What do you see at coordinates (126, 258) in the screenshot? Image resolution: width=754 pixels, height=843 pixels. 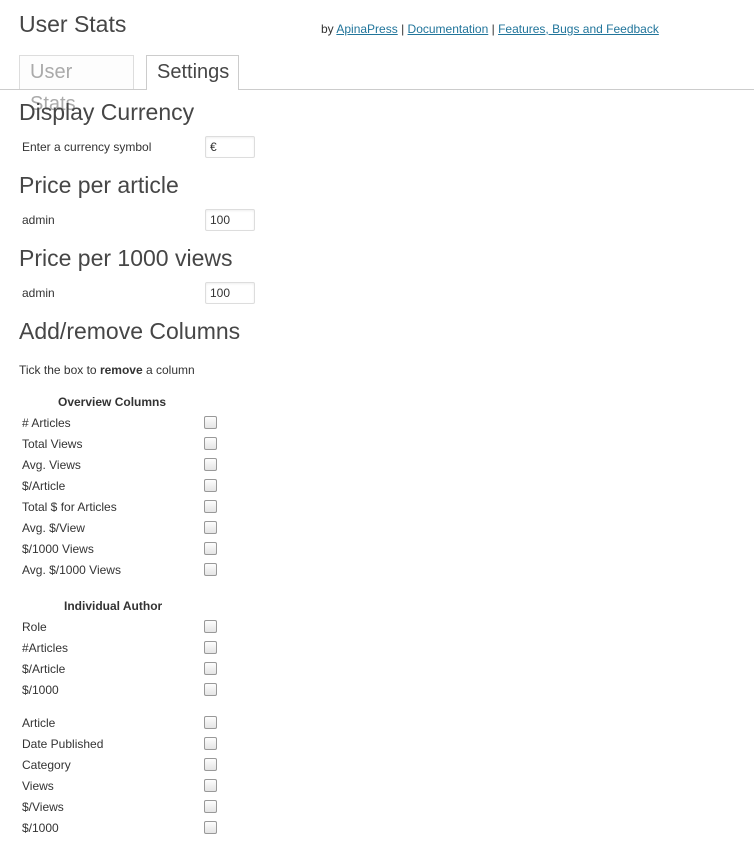 I see `price-views-heading: Price per 1000 views` at bounding box center [126, 258].